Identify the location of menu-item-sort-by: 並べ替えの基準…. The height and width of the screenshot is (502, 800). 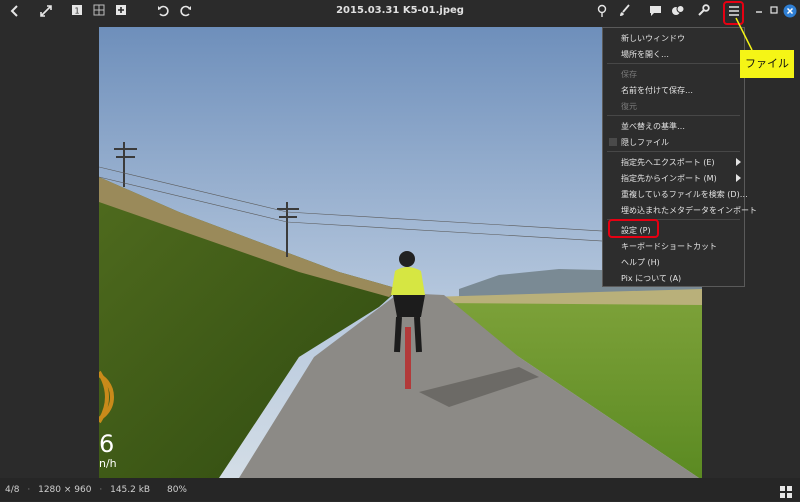
(653, 126).